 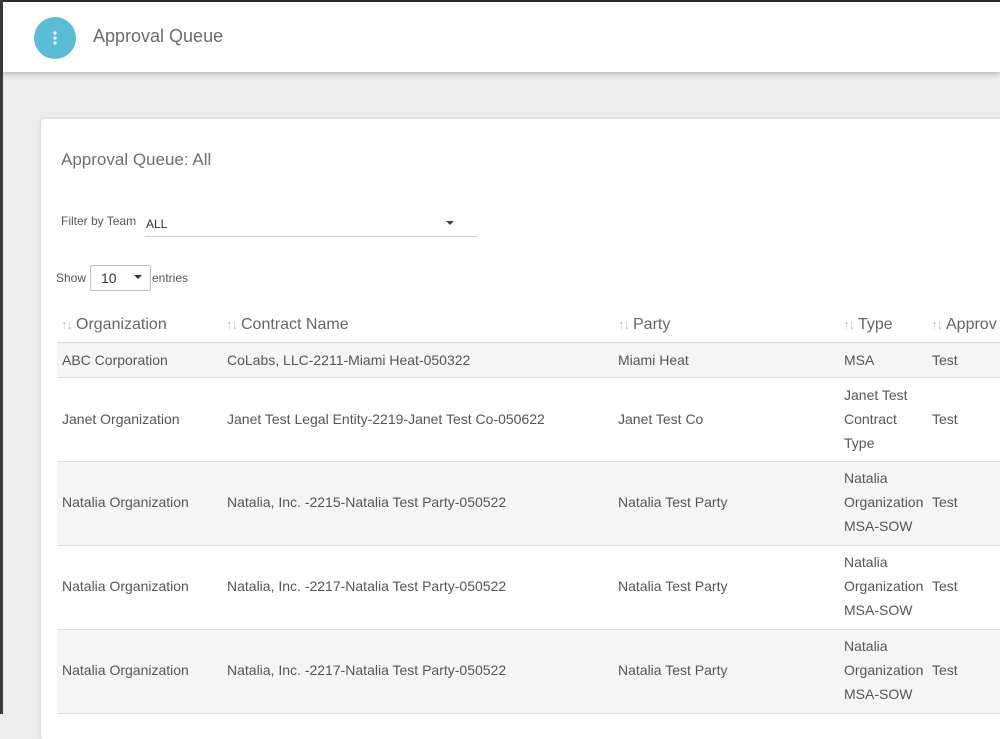 I want to click on column-header-type: ↑↓ Type, so click(x=868, y=325).